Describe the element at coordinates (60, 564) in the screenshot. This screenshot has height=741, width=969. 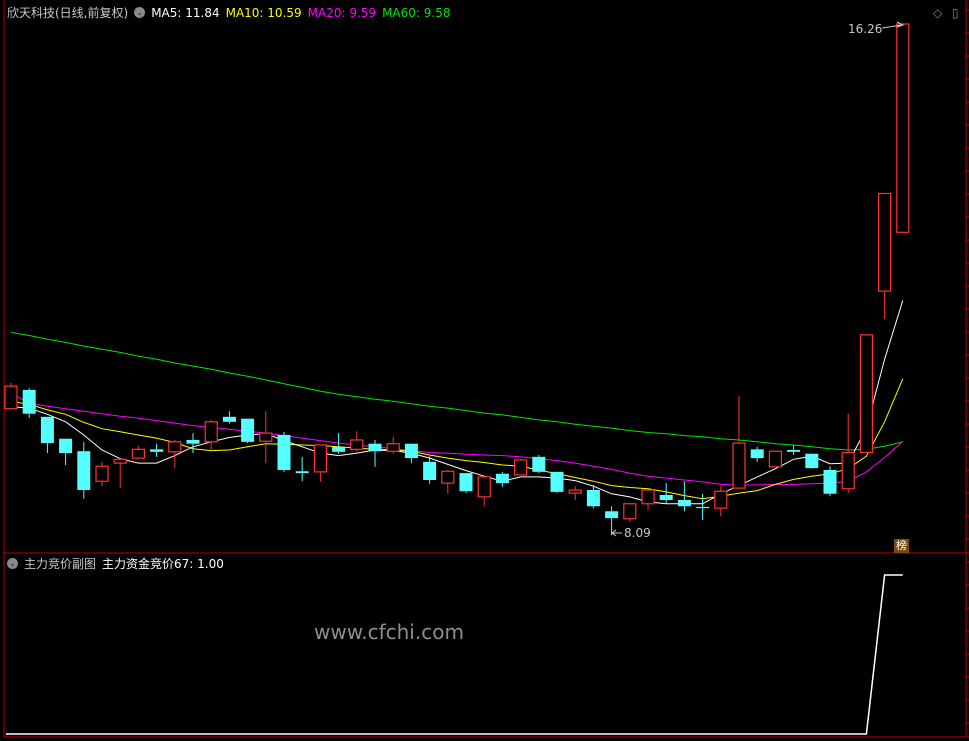
I see `sub-chart-title: 主力竞价副图` at that location.